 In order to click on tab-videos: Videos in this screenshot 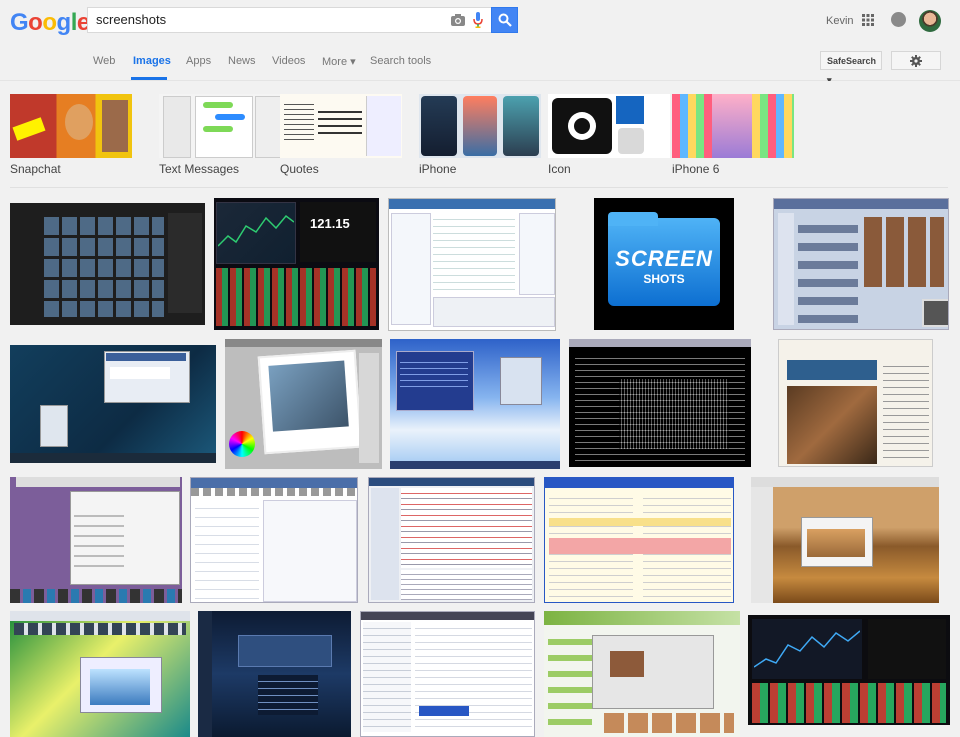, I will do `click(288, 61)`.